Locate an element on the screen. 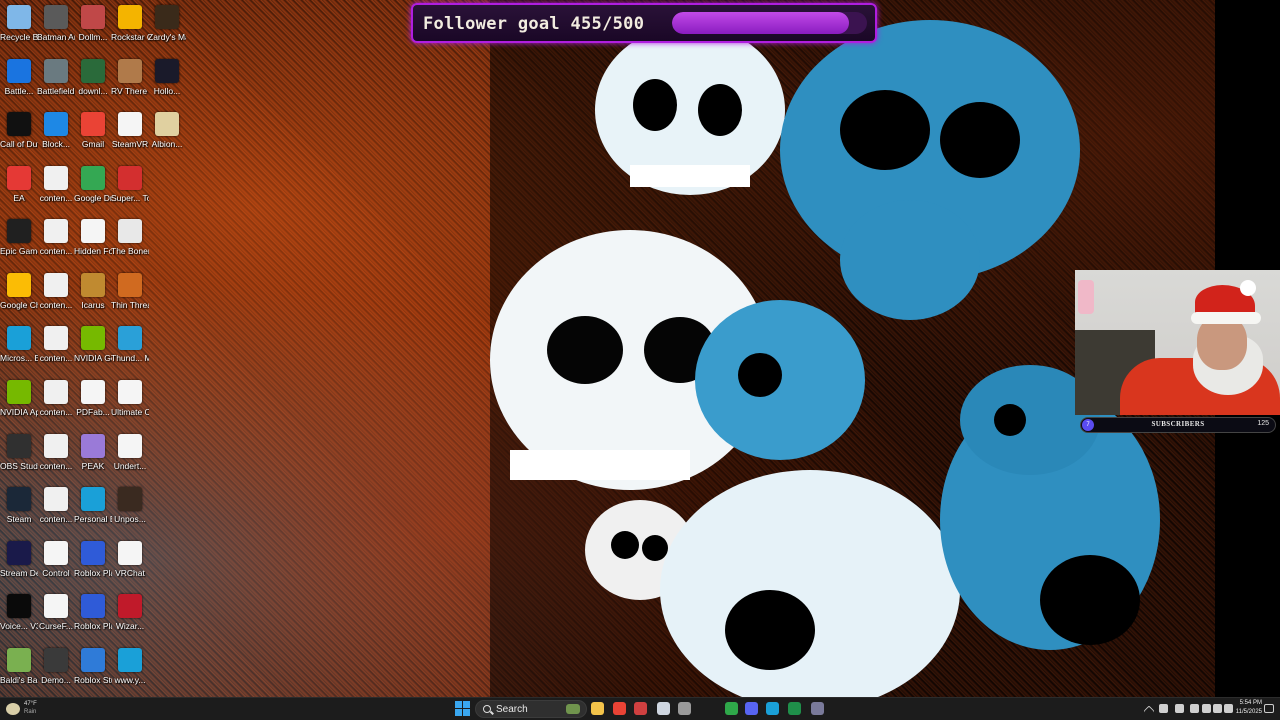  weather-temperature: 47°F is located at coordinates (30, 704).